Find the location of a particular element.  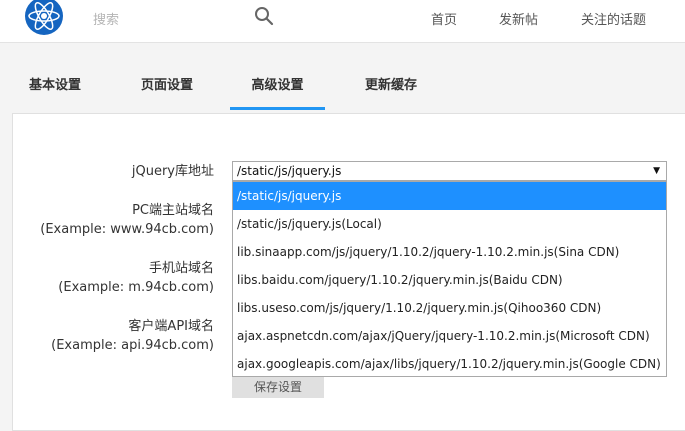

mobile-domain-label: 手机站域名 is located at coordinates (181, 268).